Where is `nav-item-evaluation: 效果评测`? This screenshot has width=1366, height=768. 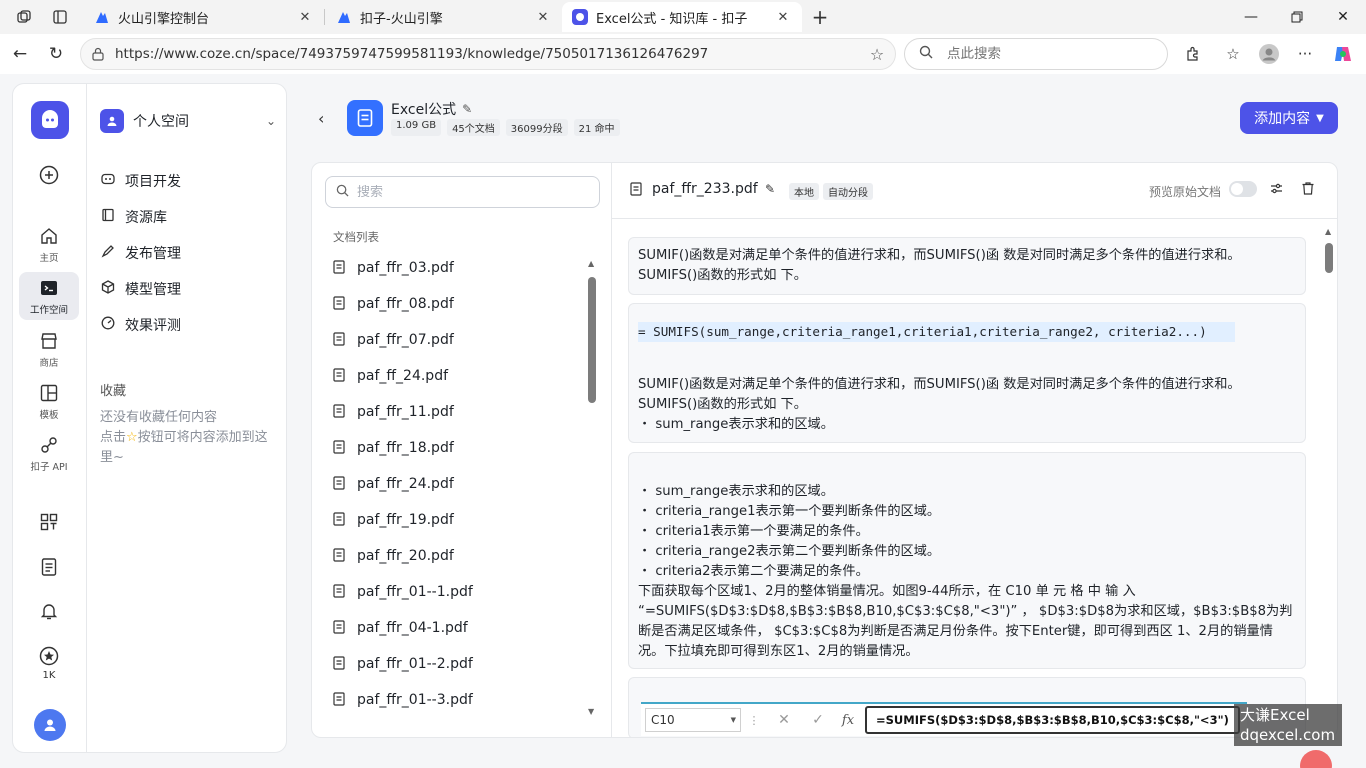
nav-item-evaluation: 效果评测 is located at coordinates (188, 325).